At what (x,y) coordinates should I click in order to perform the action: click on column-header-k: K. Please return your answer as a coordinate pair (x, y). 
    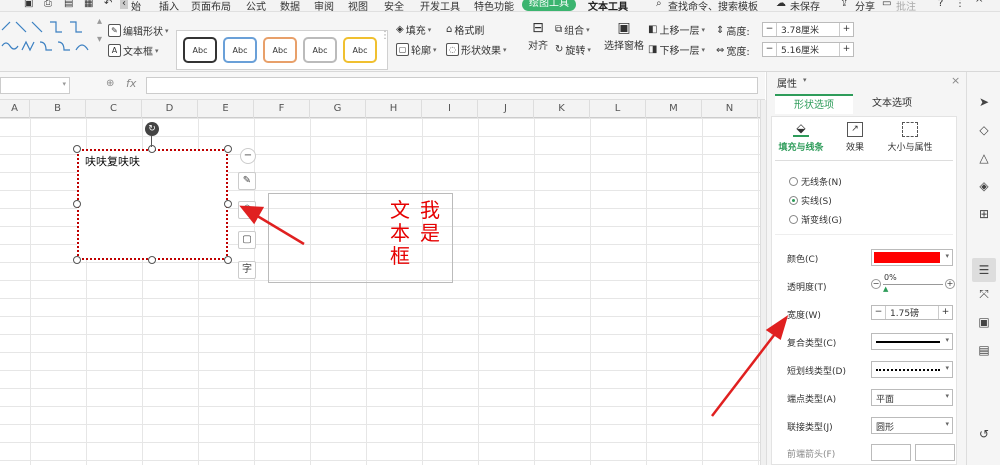
    Looking at the image, I should click on (562, 109).